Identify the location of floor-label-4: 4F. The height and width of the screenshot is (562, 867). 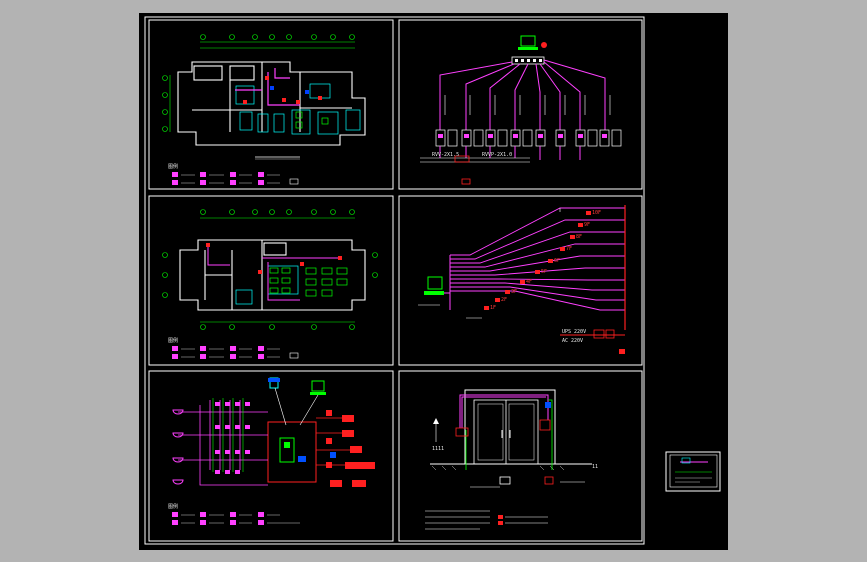
(529, 282).